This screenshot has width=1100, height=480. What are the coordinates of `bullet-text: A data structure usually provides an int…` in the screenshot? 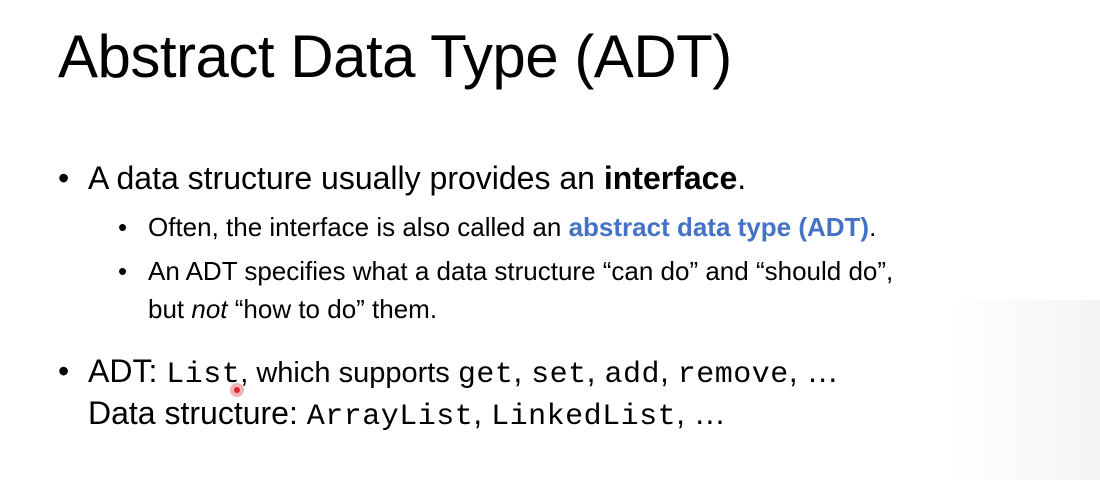 It's located at (417, 178).